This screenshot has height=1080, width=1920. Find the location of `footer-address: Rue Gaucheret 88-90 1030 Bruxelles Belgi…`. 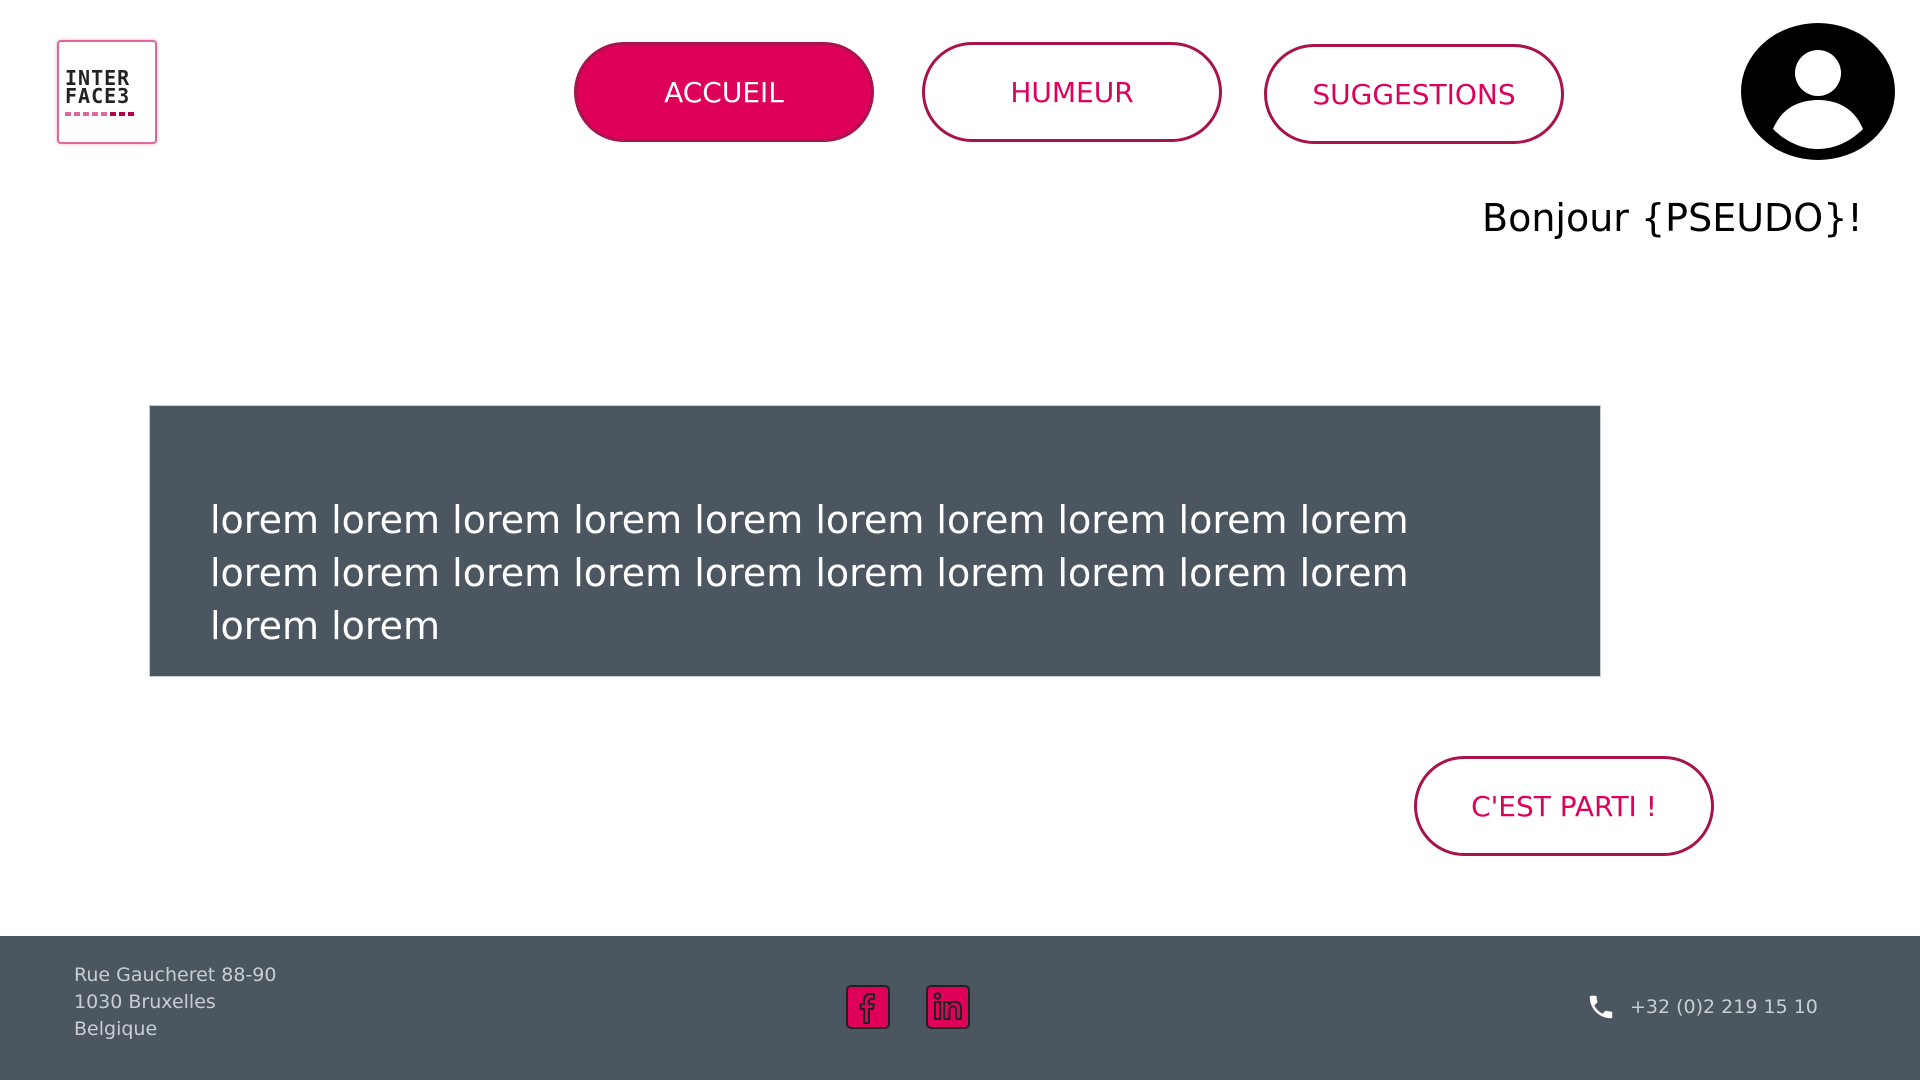

footer-address: Rue Gaucheret 88-90 1030 Bruxelles Belgi… is located at coordinates (175, 1002).